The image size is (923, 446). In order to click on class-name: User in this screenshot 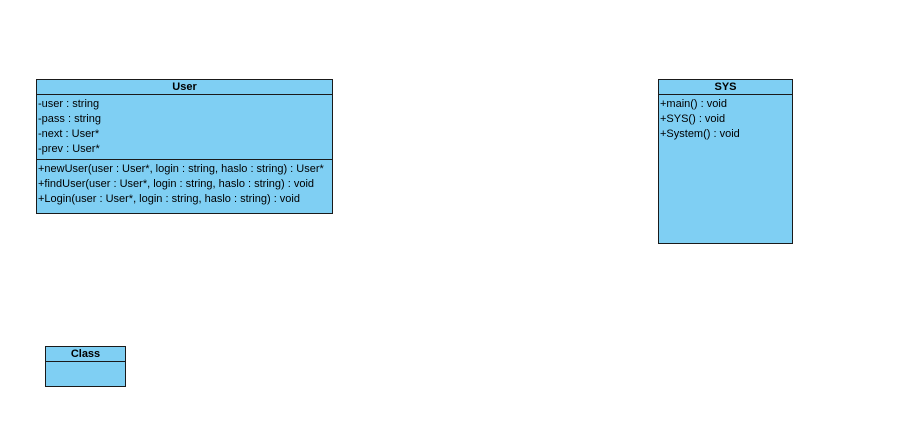, I will do `click(184, 87)`.